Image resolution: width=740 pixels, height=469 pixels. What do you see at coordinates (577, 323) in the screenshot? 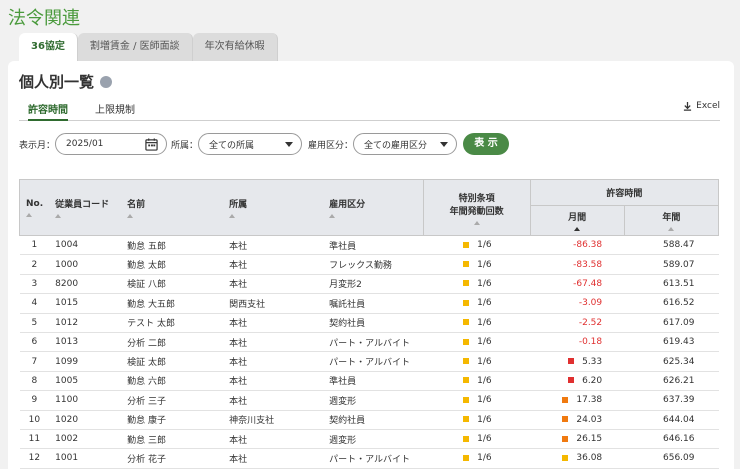
I see `cell-monthly: -2.52` at bounding box center [577, 323].